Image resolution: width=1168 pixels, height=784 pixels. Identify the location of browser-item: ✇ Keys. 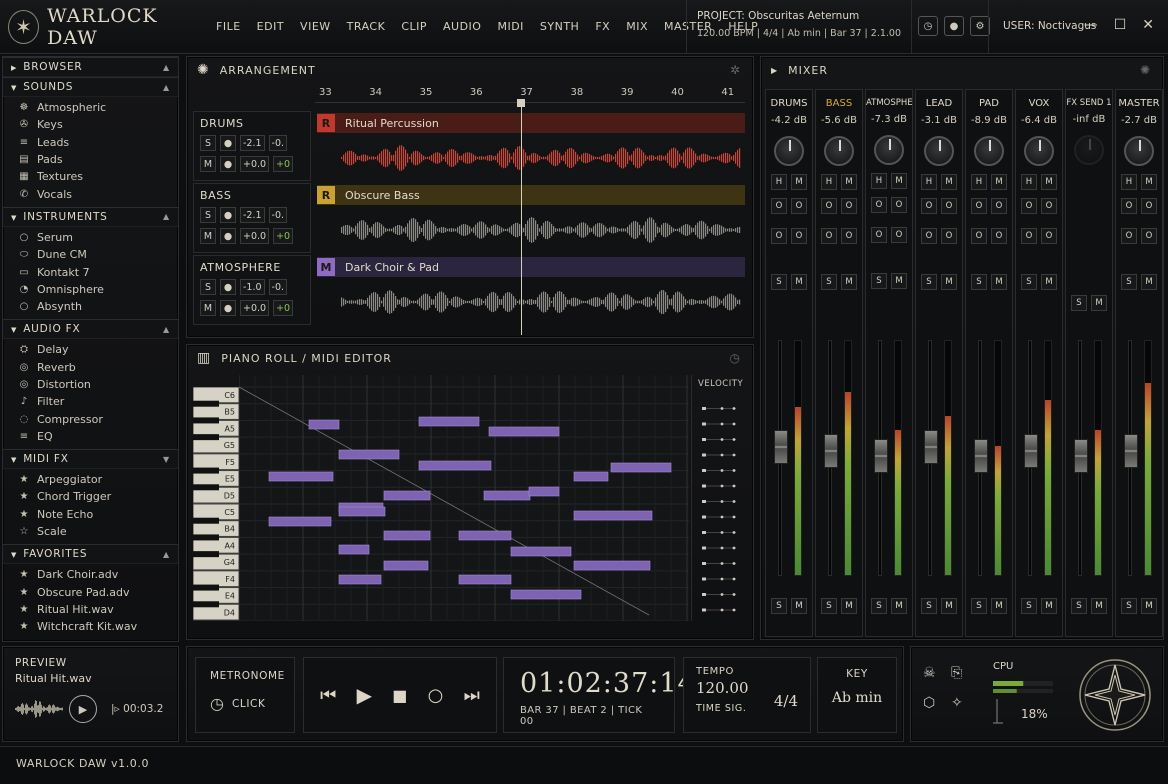
(90, 124).